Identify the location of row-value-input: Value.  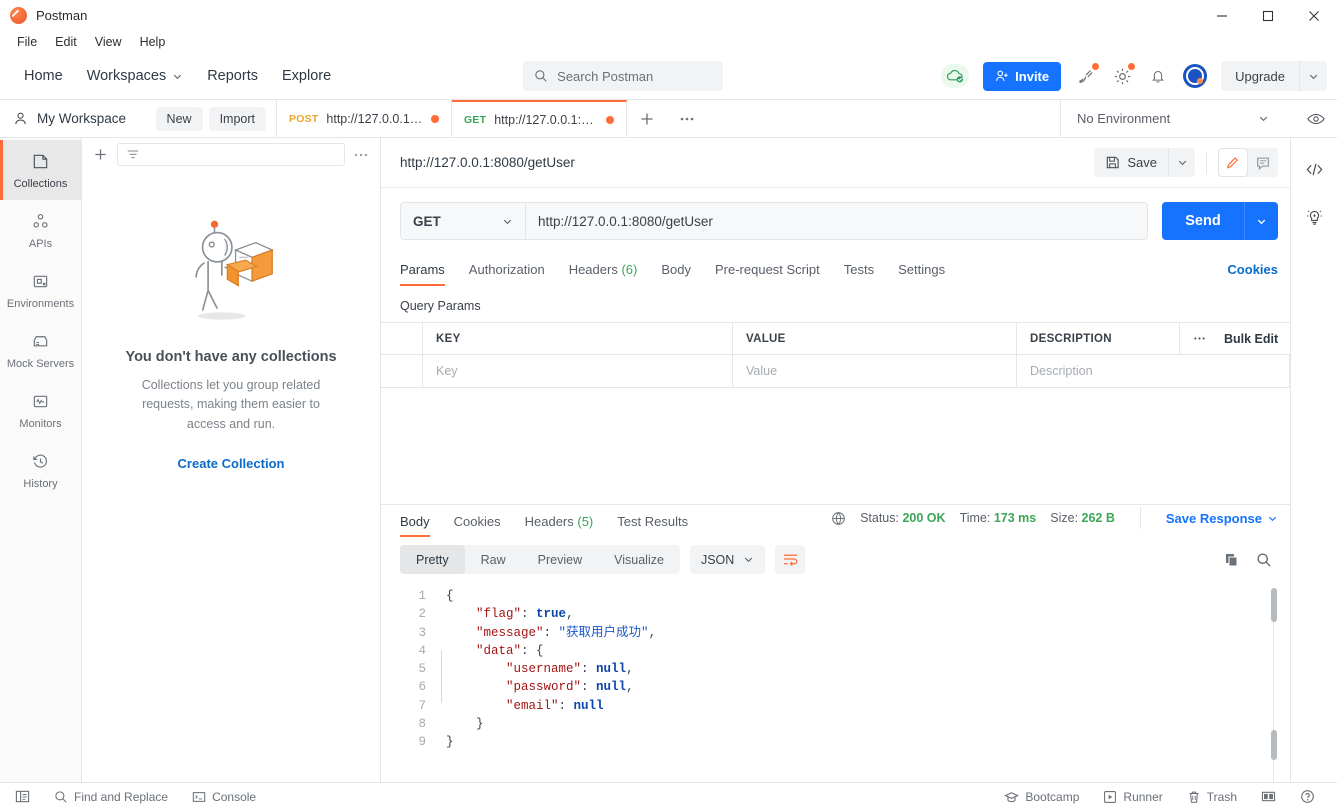
(875, 371).